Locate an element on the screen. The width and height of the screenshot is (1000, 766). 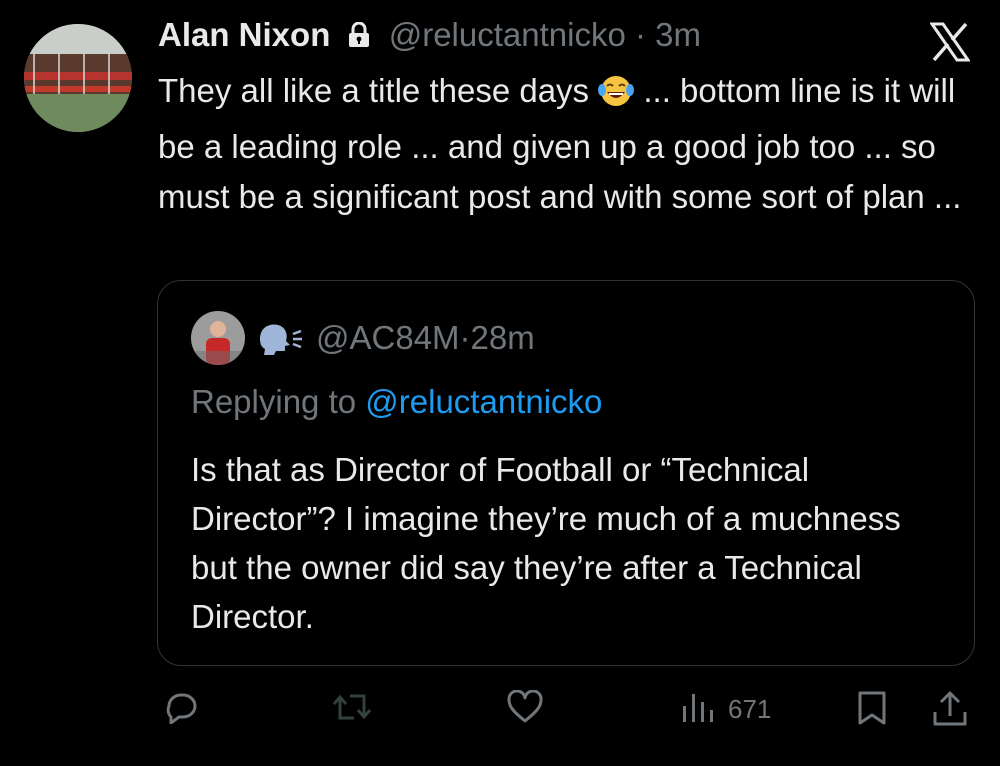
tweet-header: Alan Nixon @reluctantnicko · 3m is located at coordinates (429, 36).